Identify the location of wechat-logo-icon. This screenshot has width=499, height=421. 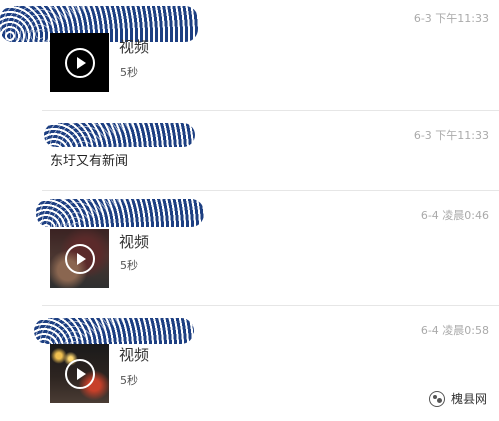
(436, 398).